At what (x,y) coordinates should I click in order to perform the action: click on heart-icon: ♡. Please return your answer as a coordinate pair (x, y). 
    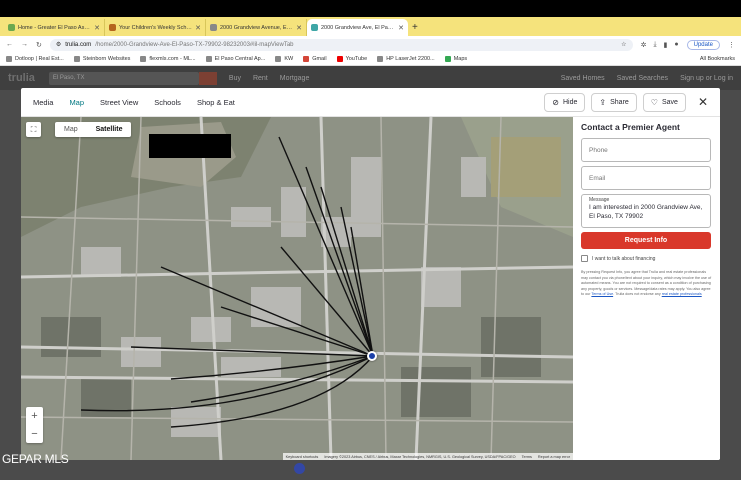
    Looking at the image, I should click on (654, 102).